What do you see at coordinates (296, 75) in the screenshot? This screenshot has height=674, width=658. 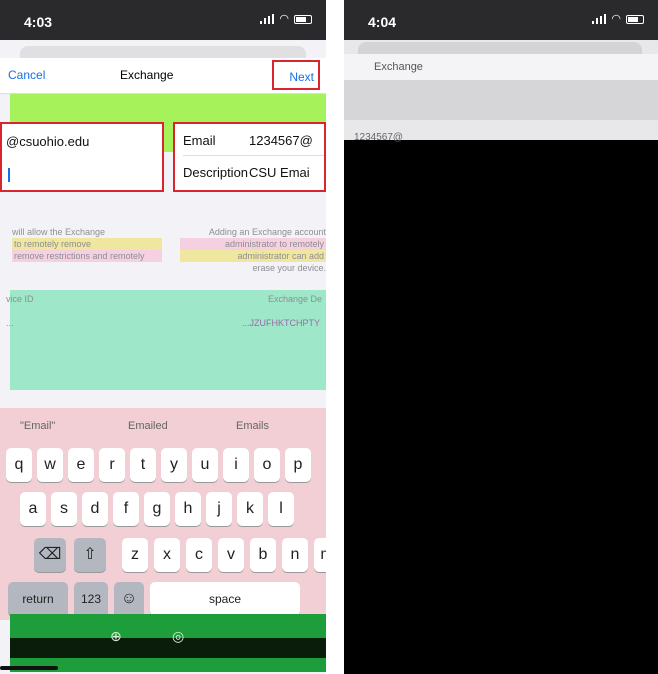 I see `next-button: Next` at bounding box center [296, 75].